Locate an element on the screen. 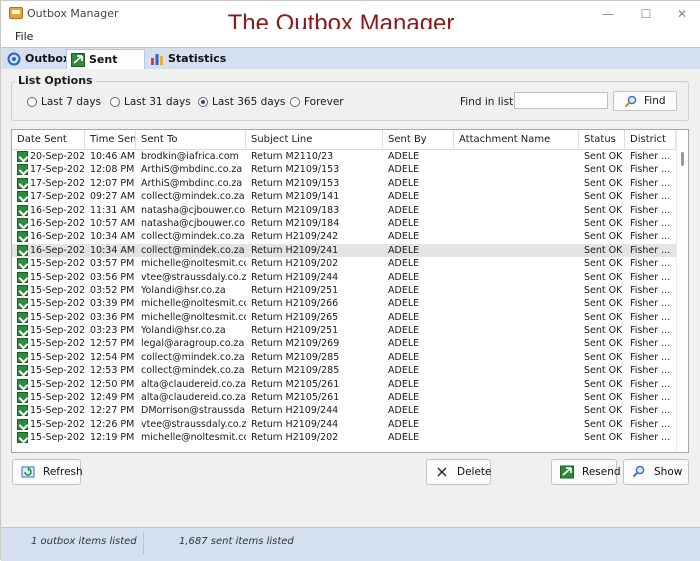 The height and width of the screenshot is (561, 700). cell-subject-line: Return M2109/153 is located at coordinates (295, 170).